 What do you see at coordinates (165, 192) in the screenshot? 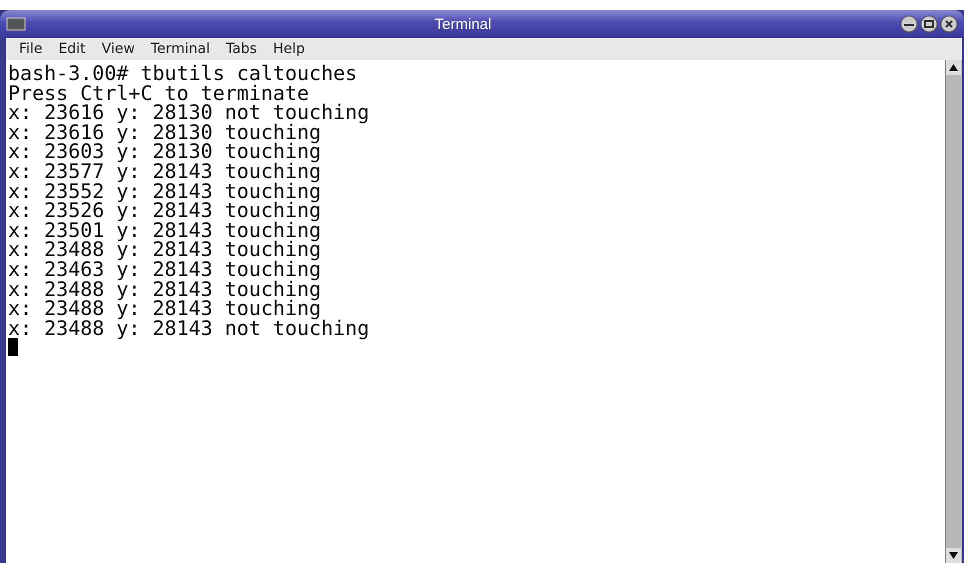
I see `terminal-line: x: 23552 y: 28143 touching` at bounding box center [165, 192].